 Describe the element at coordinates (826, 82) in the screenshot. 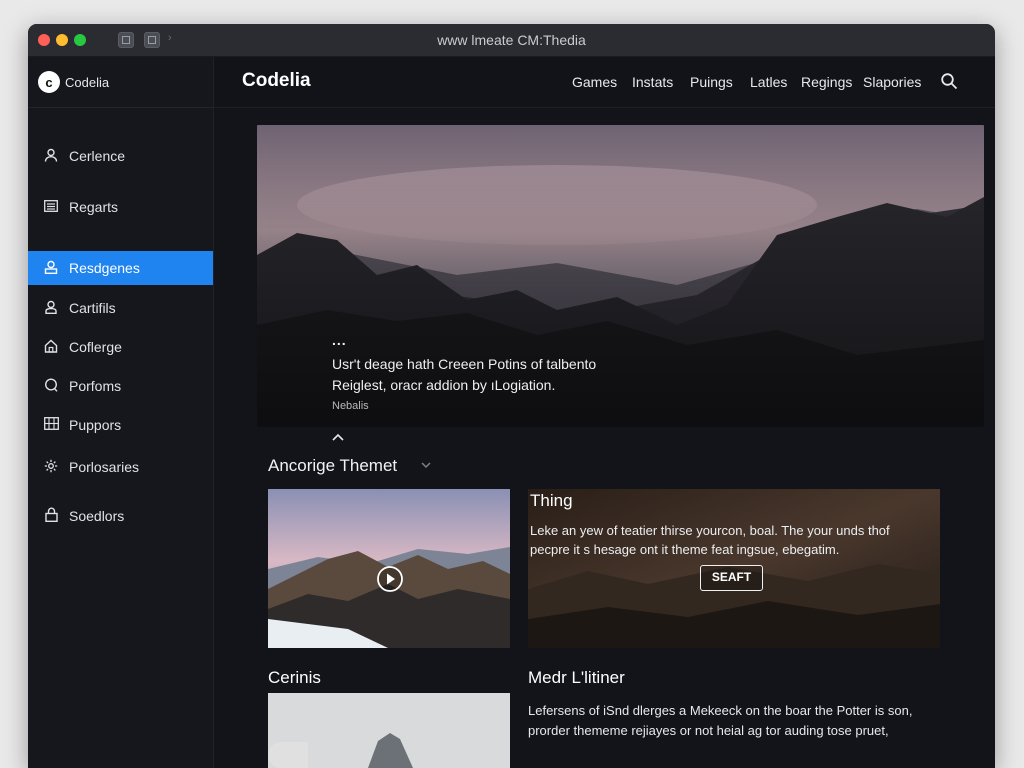

I see `nav-link-regings: Regings` at that location.